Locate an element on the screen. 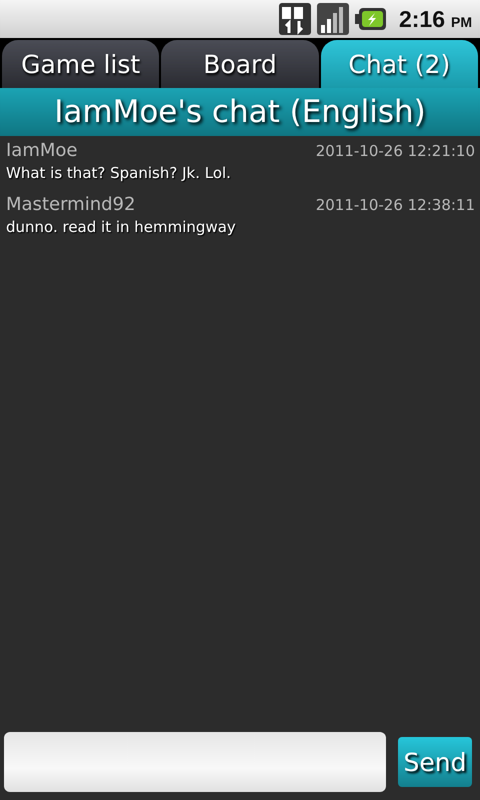 Image resolution: width=480 pixels, height=800 pixels. tab: Game list is located at coordinates (81, 64).